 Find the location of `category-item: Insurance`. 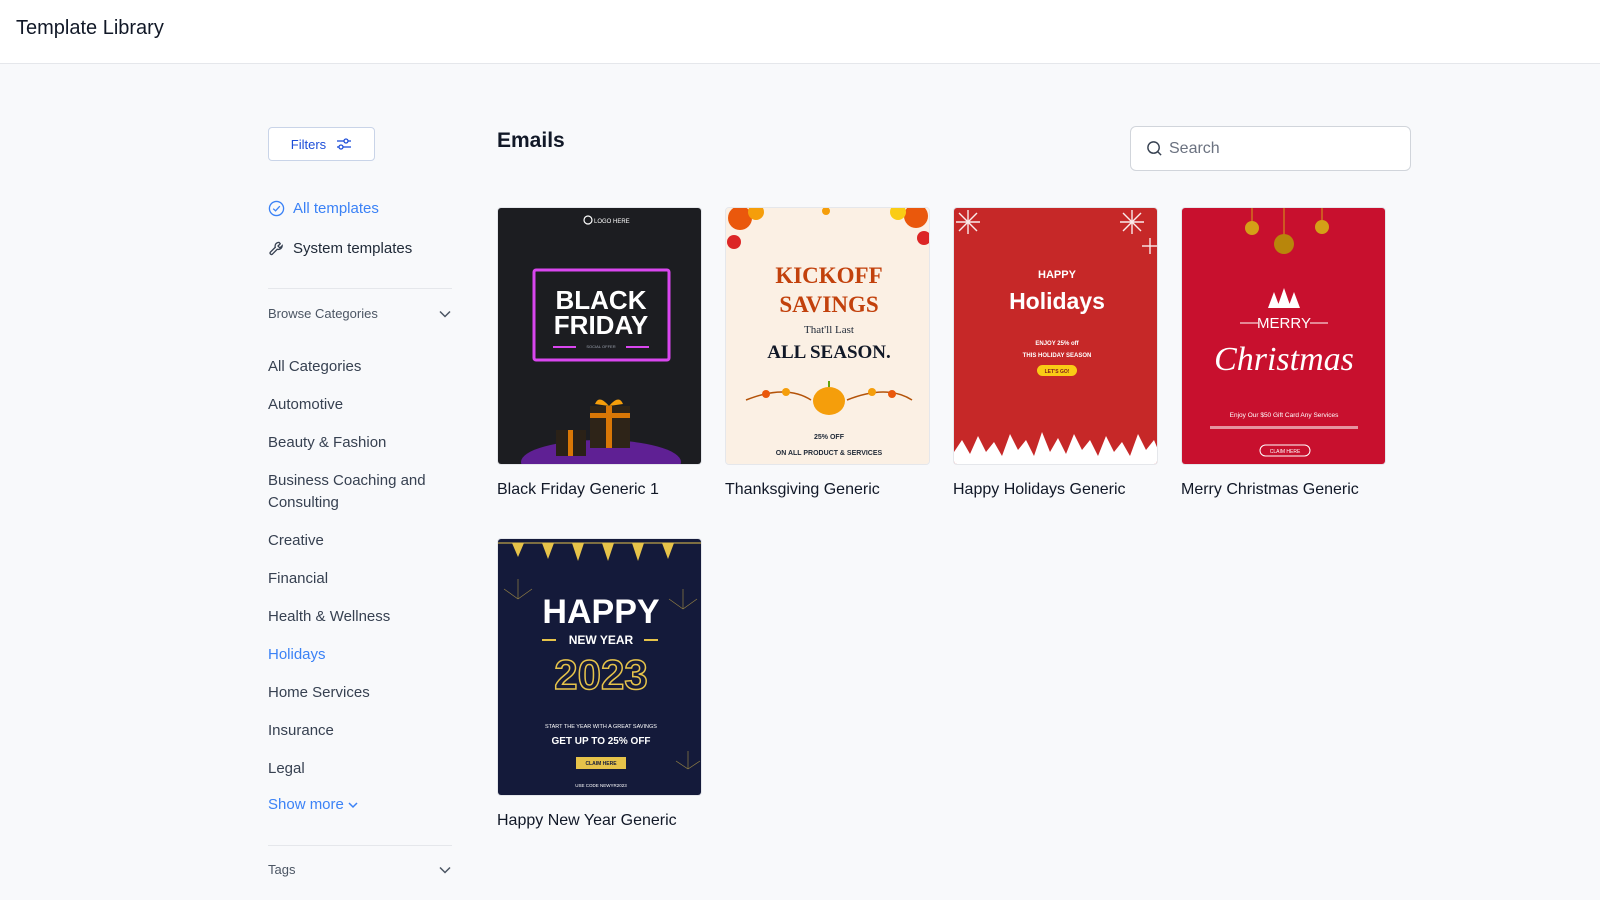

category-item: Insurance is located at coordinates (360, 731).